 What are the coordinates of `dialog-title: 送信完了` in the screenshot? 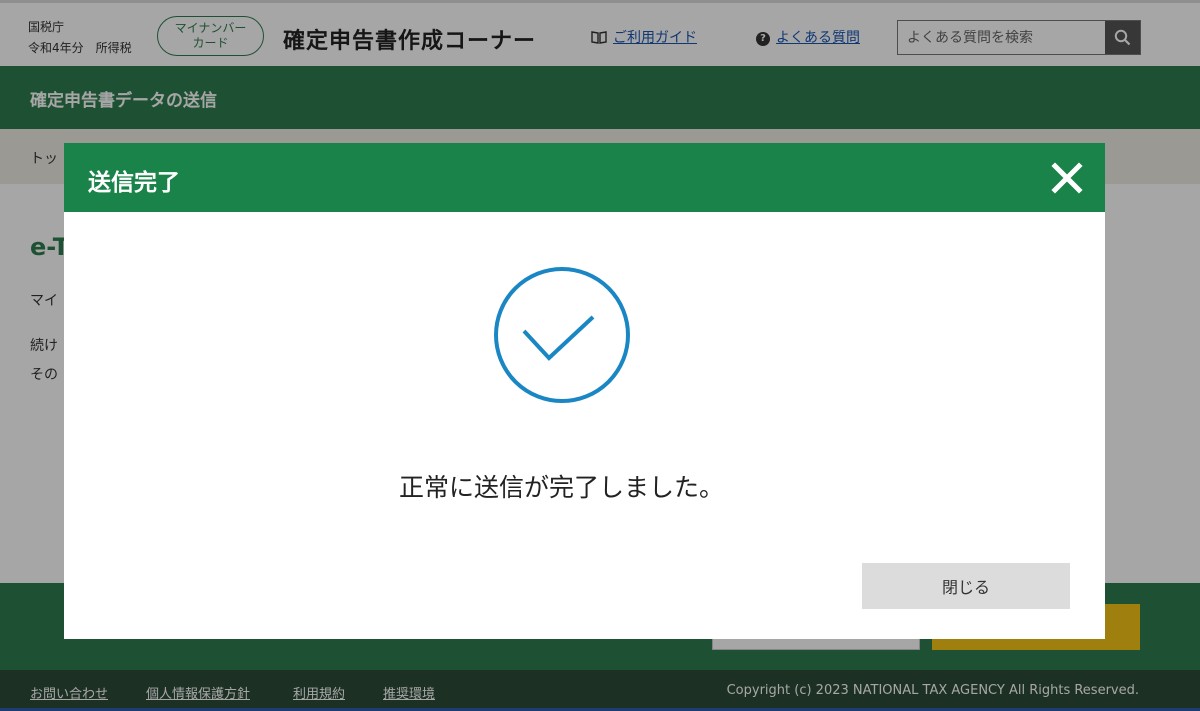 It's located at (134, 183).